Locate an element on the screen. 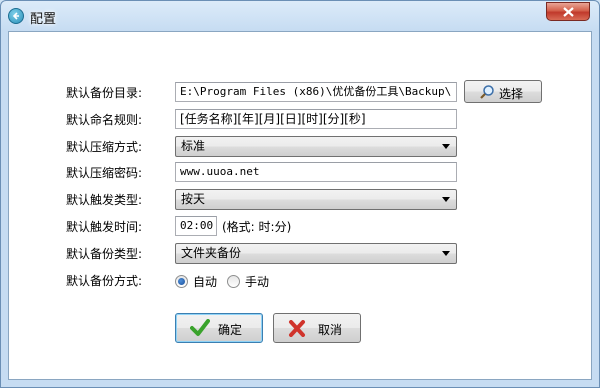 Image resolution: width=600 pixels, height=388 pixels. backup-mode-label: 默认备份方式: is located at coordinates (104, 281).